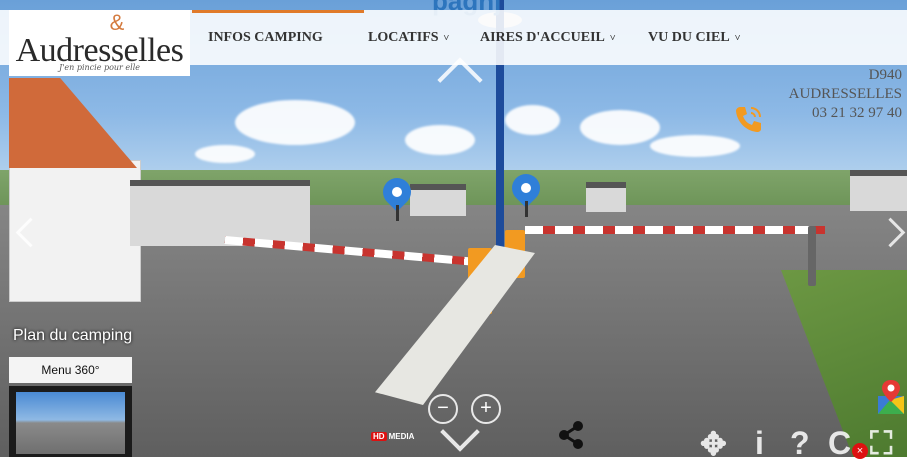 This screenshot has height=463, width=907. I want to click on hd-media-logo: HD MEDIA, so click(392, 436).